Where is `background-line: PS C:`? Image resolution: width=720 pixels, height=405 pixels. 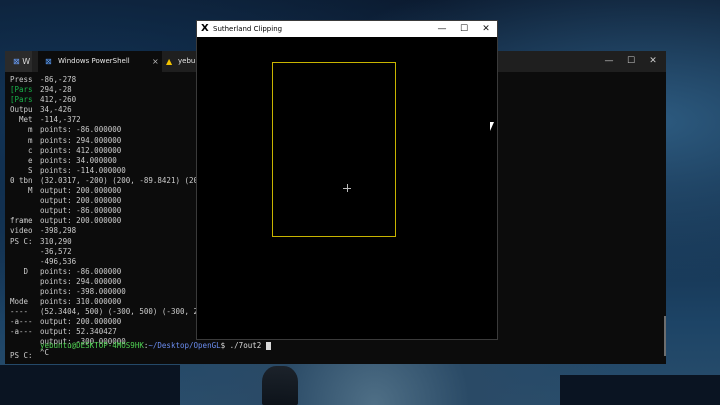
background-line: PS C: is located at coordinates (21, 241).